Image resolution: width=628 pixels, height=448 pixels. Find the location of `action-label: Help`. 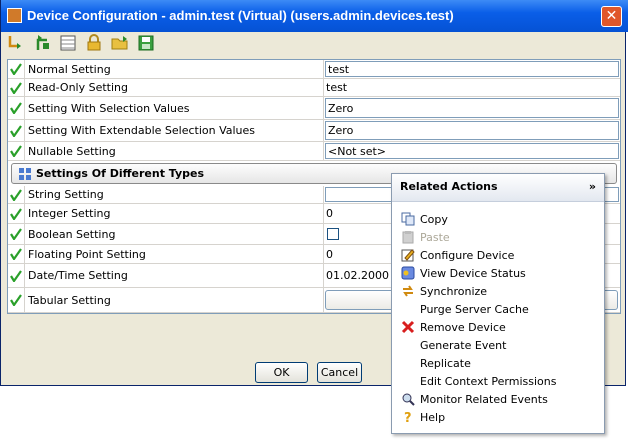

action-label: Help is located at coordinates (433, 417).